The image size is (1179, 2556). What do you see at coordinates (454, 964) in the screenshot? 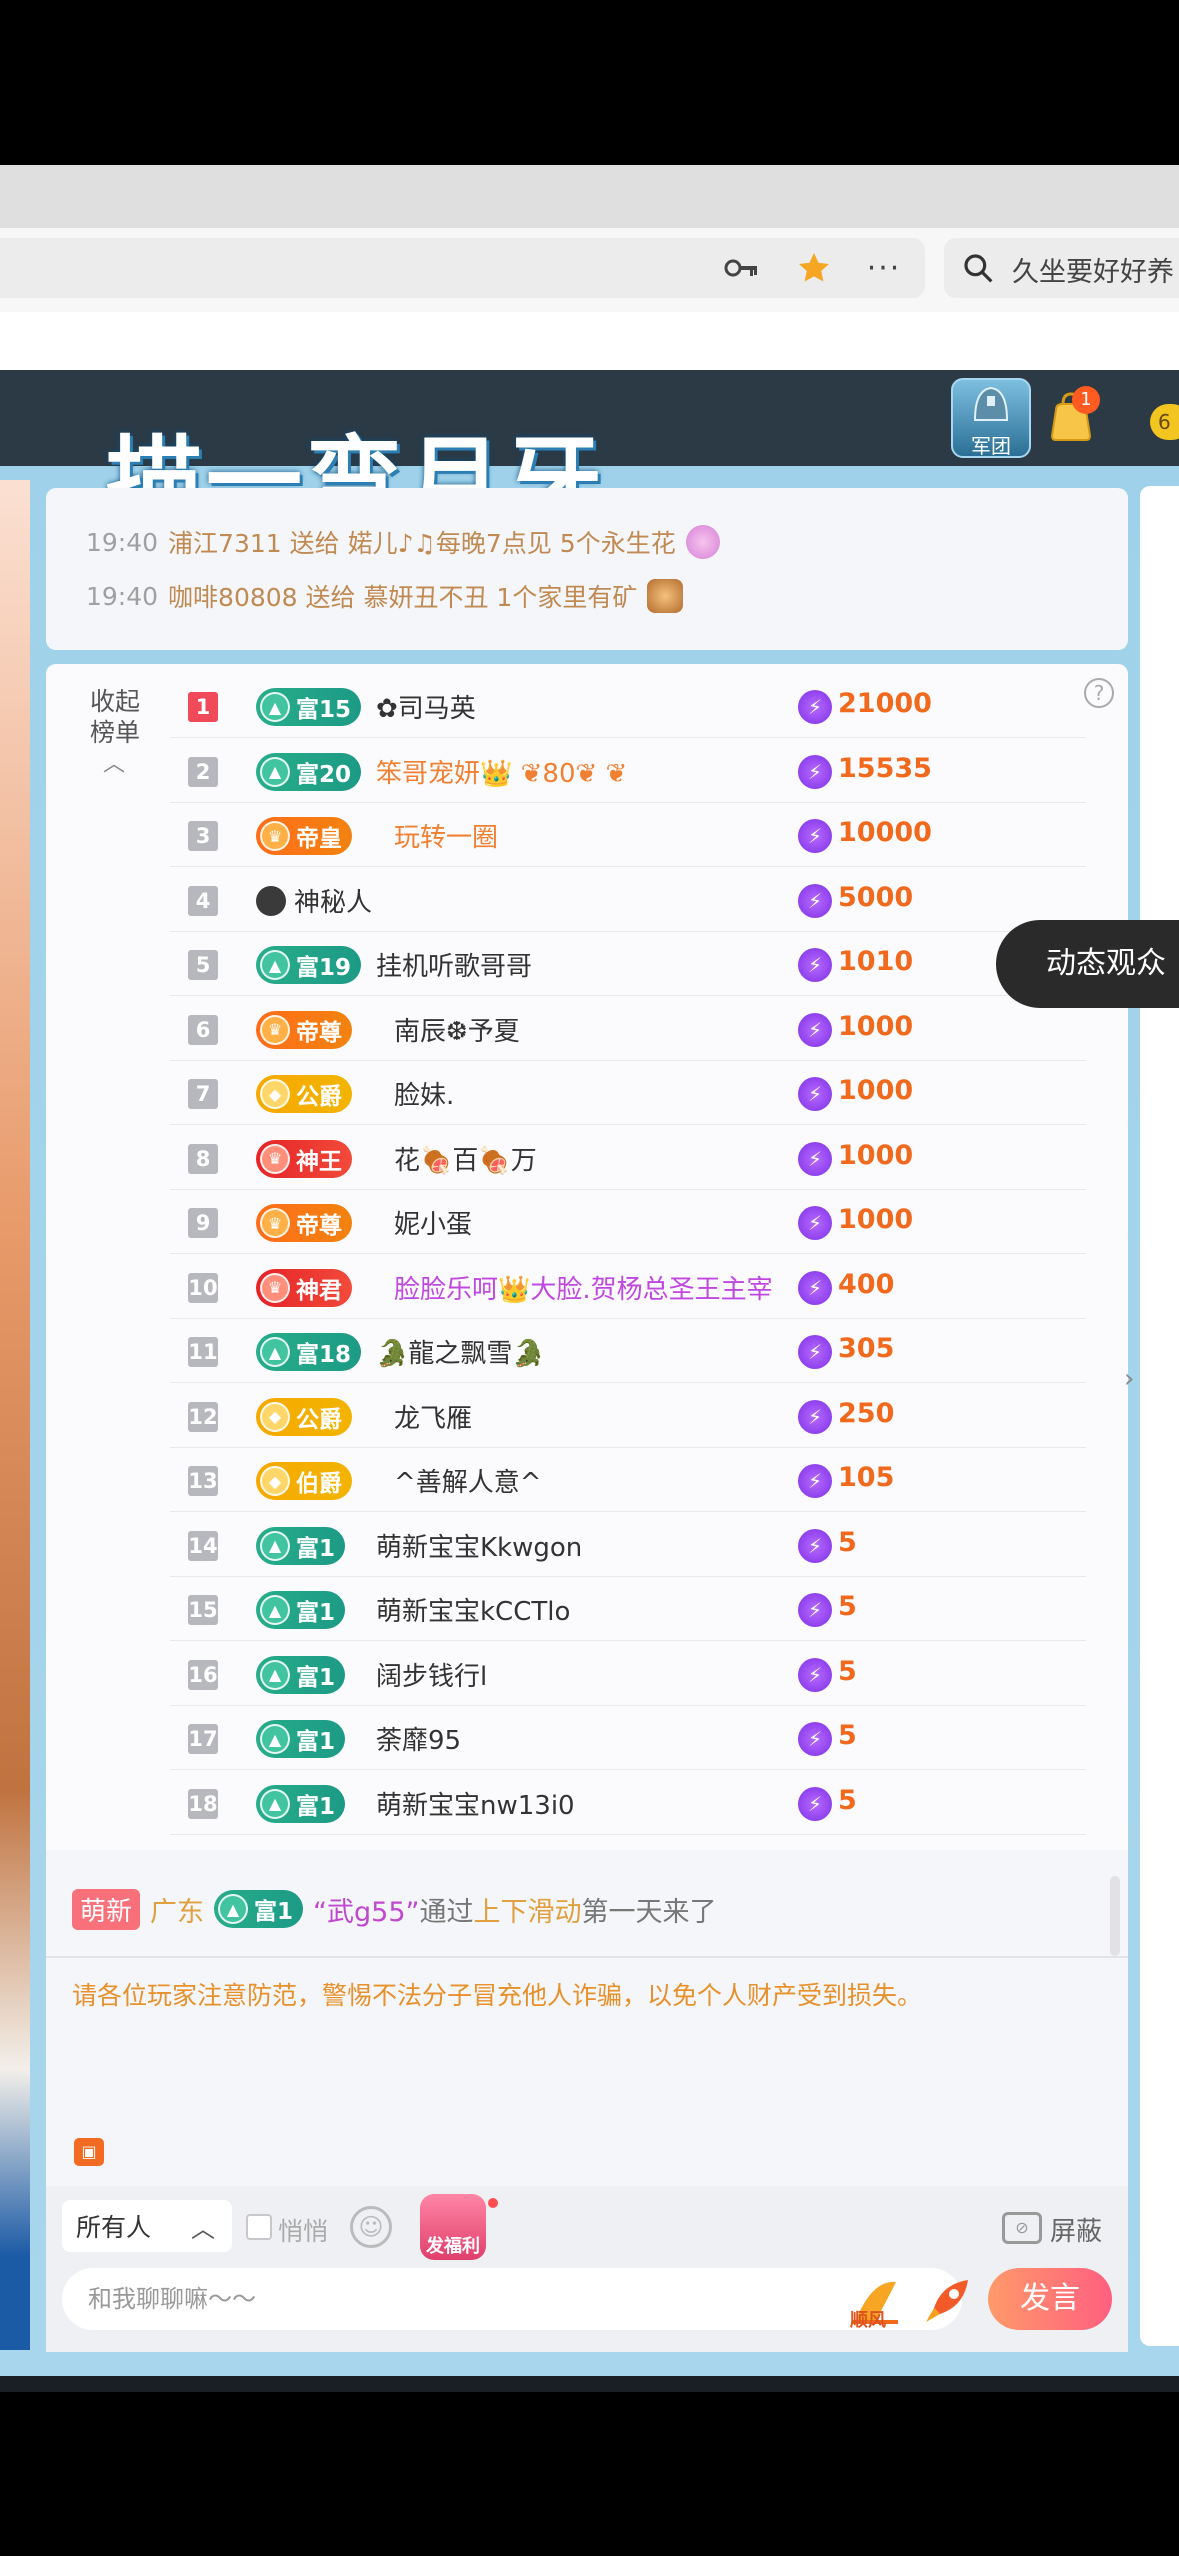
I see `user-name: 挂机听歌哥哥` at bounding box center [454, 964].